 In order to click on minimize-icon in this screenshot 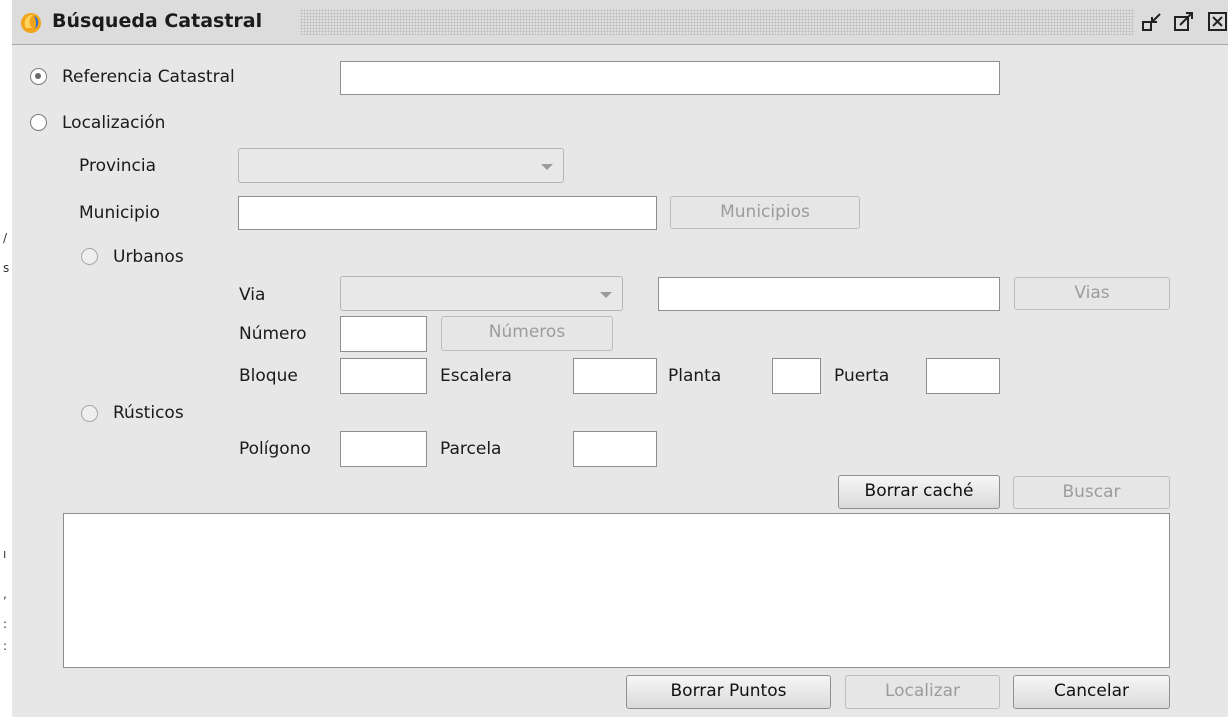, I will do `click(1152, 22)`.